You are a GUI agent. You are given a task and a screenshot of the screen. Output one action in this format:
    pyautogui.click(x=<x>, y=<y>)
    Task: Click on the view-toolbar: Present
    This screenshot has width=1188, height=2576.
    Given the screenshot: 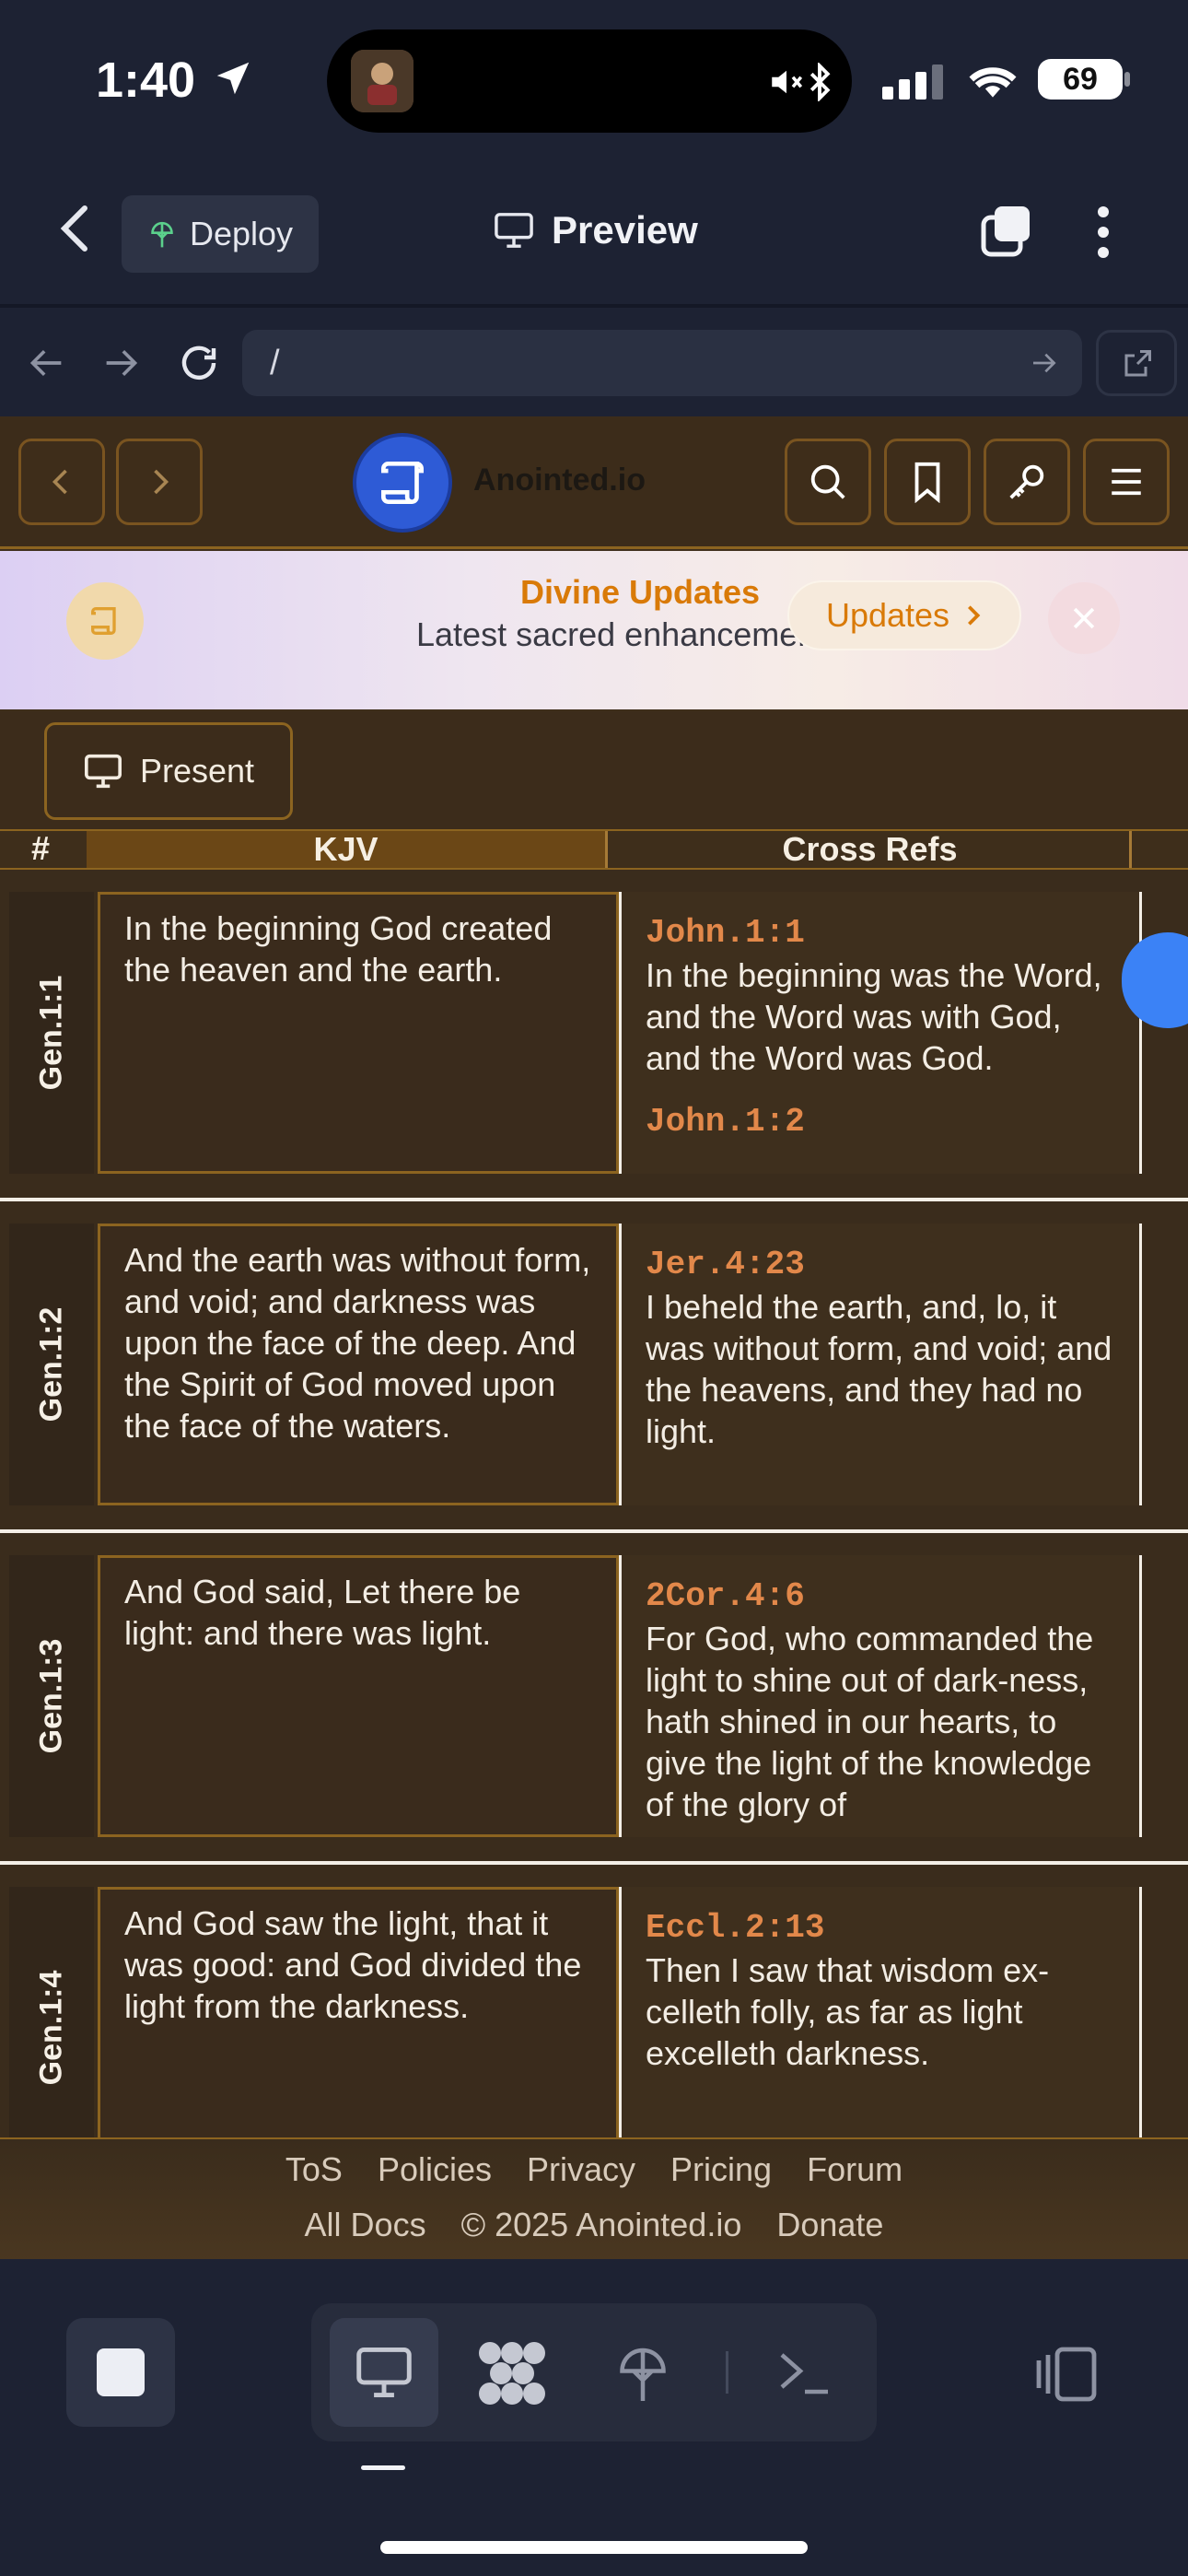 What is the action you would take?
    pyautogui.click(x=594, y=770)
    